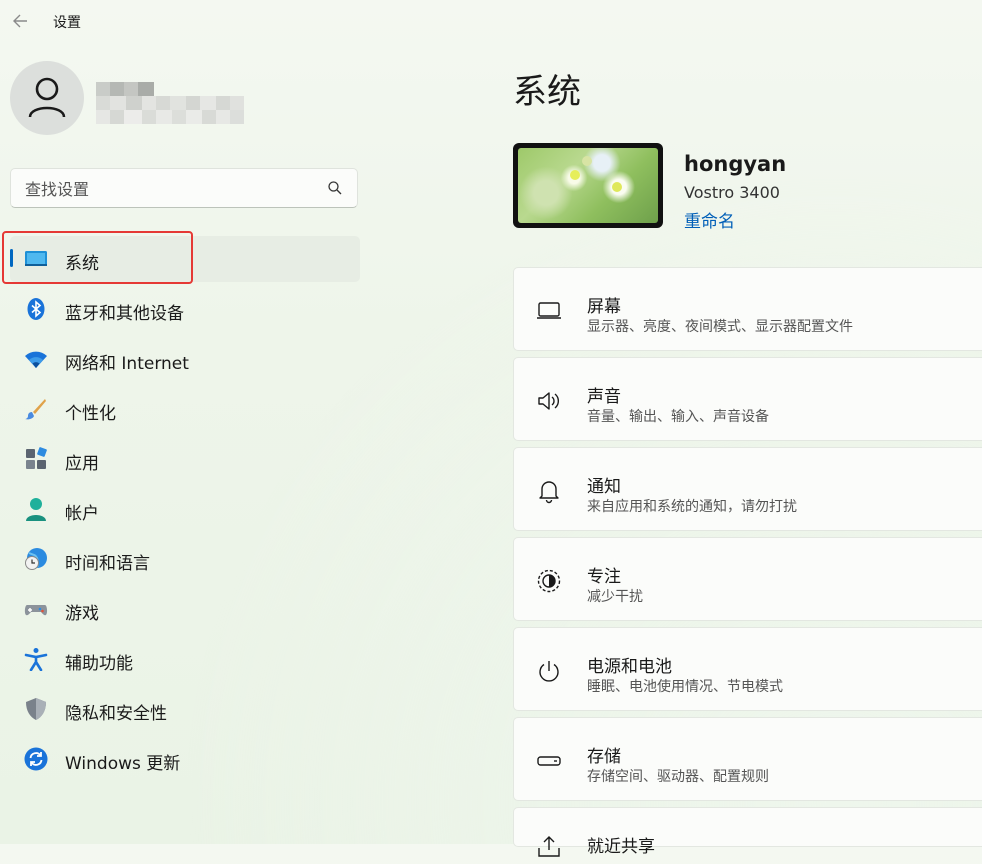  Describe the element at coordinates (732, 192) in the screenshot. I see `device-model: Vostro 3400` at that location.